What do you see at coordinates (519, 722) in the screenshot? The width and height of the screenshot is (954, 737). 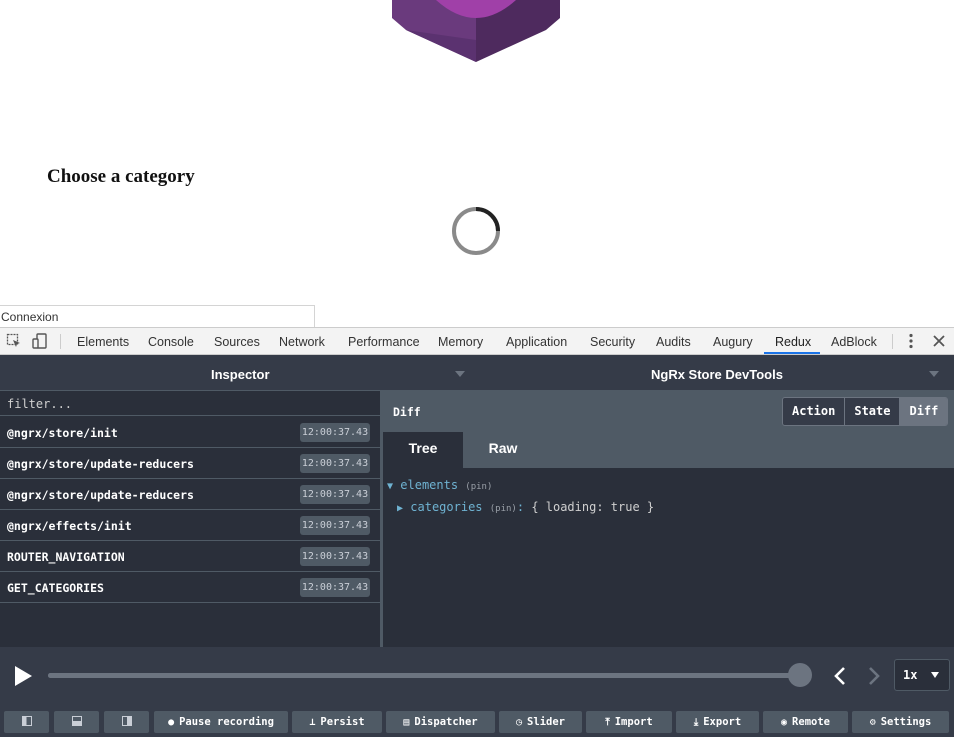 I see `timer-icon: ◷` at bounding box center [519, 722].